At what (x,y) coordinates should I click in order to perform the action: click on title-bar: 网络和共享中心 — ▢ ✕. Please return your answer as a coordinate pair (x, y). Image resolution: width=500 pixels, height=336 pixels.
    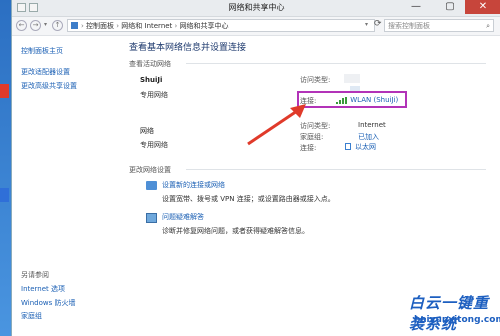
    Looking at the image, I should click on (256, 8).